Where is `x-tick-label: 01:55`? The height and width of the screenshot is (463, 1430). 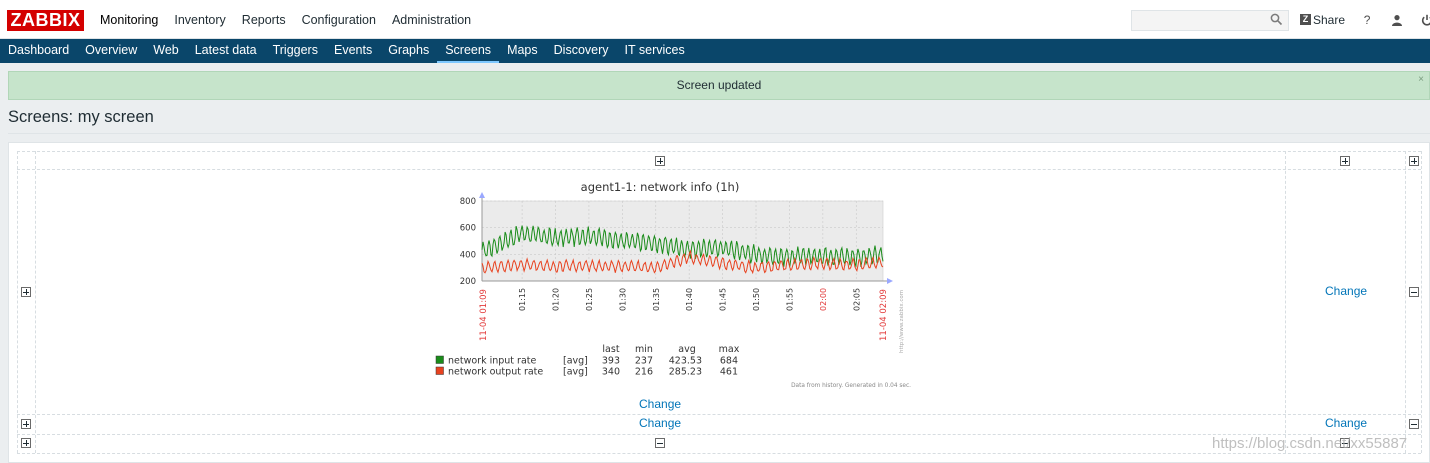 x-tick-label: 01:55 is located at coordinates (789, 299).